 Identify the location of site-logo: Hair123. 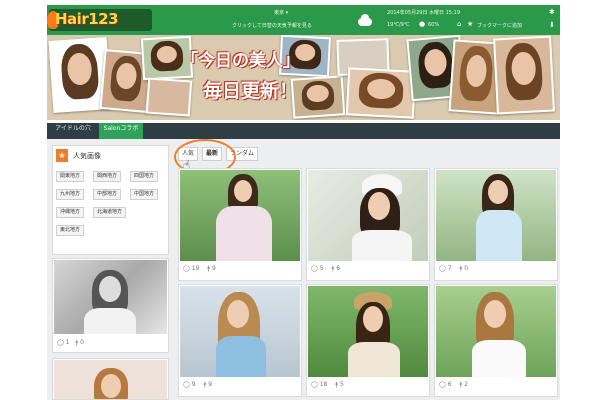
(99, 20).